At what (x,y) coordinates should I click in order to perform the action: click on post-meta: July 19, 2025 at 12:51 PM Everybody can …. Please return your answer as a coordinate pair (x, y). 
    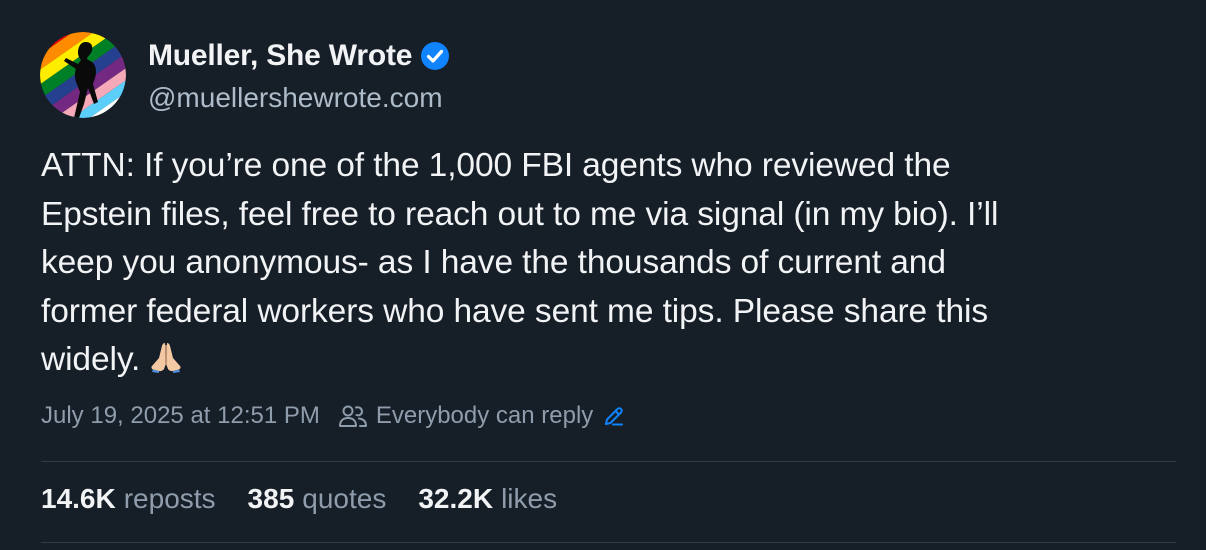
    Looking at the image, I should click on (333, 416).